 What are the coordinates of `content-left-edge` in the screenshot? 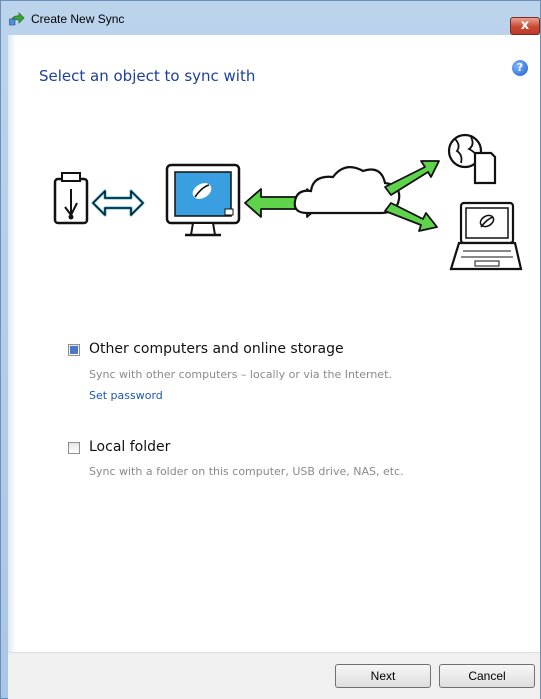 It's located at (12, 343).